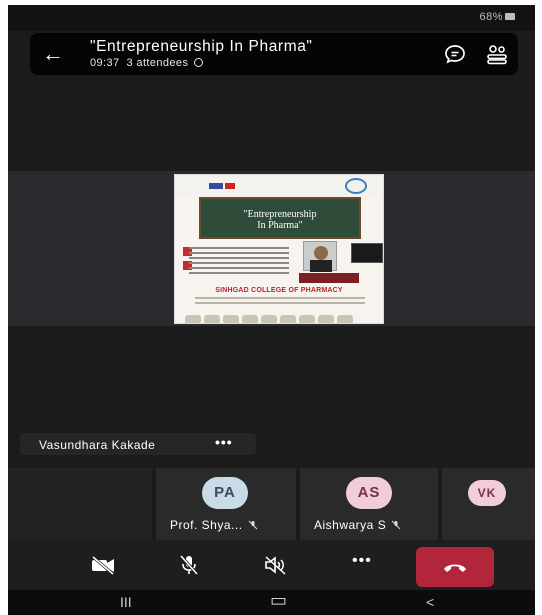 The height and width of the screenshot is (615, 542). What do you see at coordinates (271, 18) in the screenshot?
I see `status-bar: 68%` at bounding box center [271, 18].